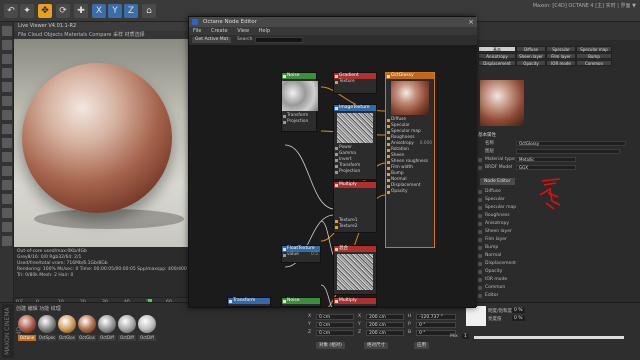 The image size is (640, 360). What do you see at coordinates (376, 345) in the screenshot?
I see `size-mode-dropdown: 绝对尺寸` at bounding box center [376, 345].